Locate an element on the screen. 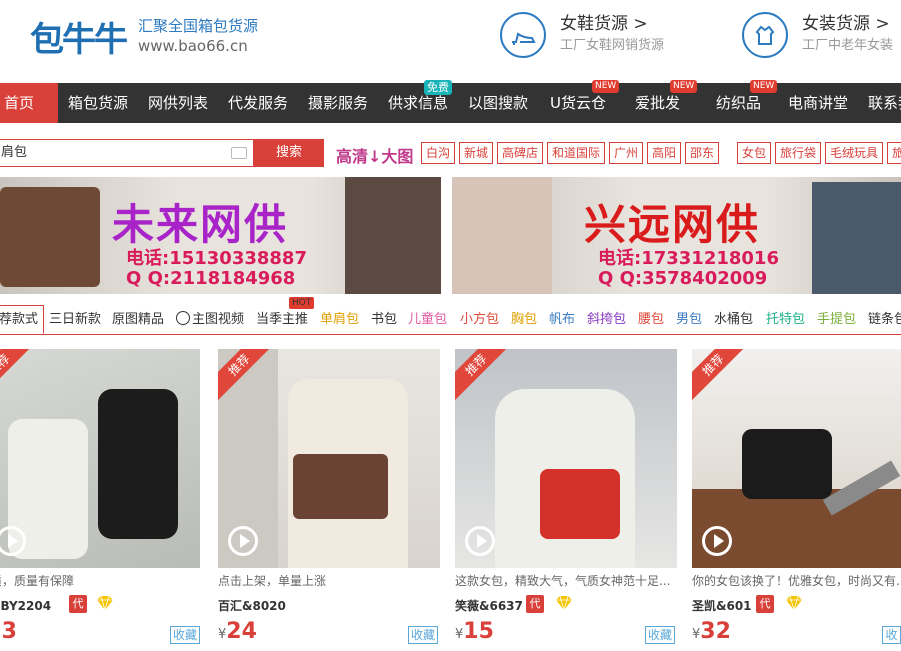 This screenshot has height=651, width=901. hd-images-link: 高清↓大图 is located at coordinates (374, 155).